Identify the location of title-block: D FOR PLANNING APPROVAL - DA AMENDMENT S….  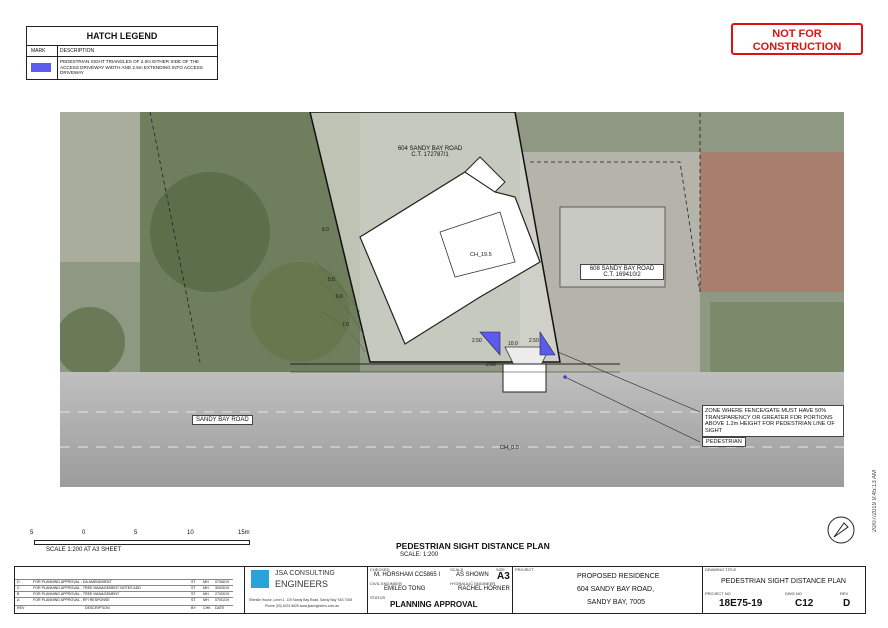
(440, 590).